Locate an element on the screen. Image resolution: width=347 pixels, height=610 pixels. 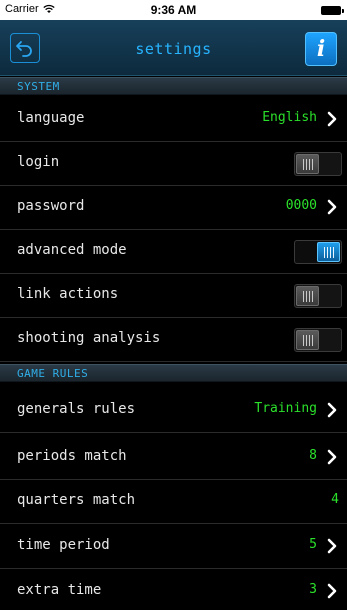
settings-row-quarters-match: quarters match 4 is located at coordinates (173, 502).